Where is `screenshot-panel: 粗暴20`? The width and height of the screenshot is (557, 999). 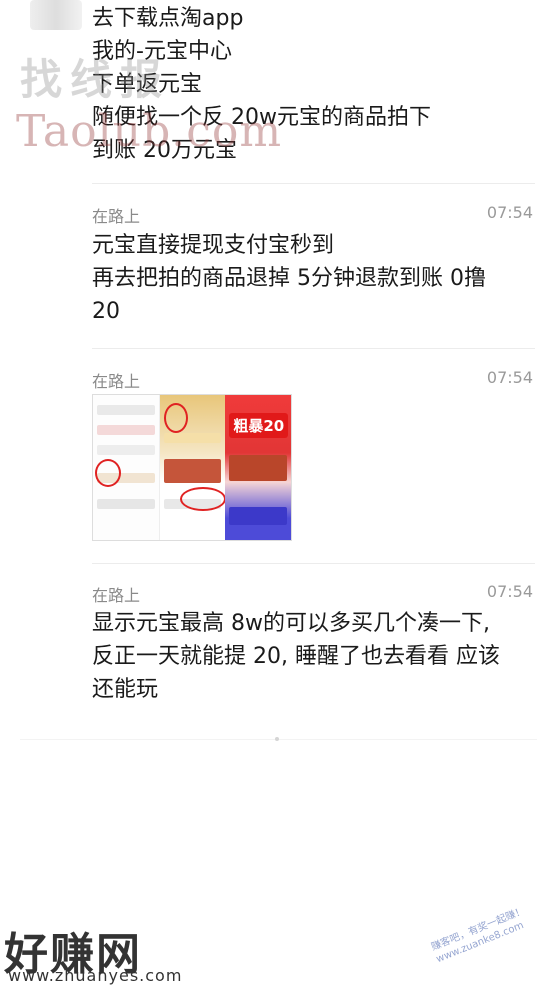
screenshot-panel: 粗暴20 is located at coordinates (258, 467).